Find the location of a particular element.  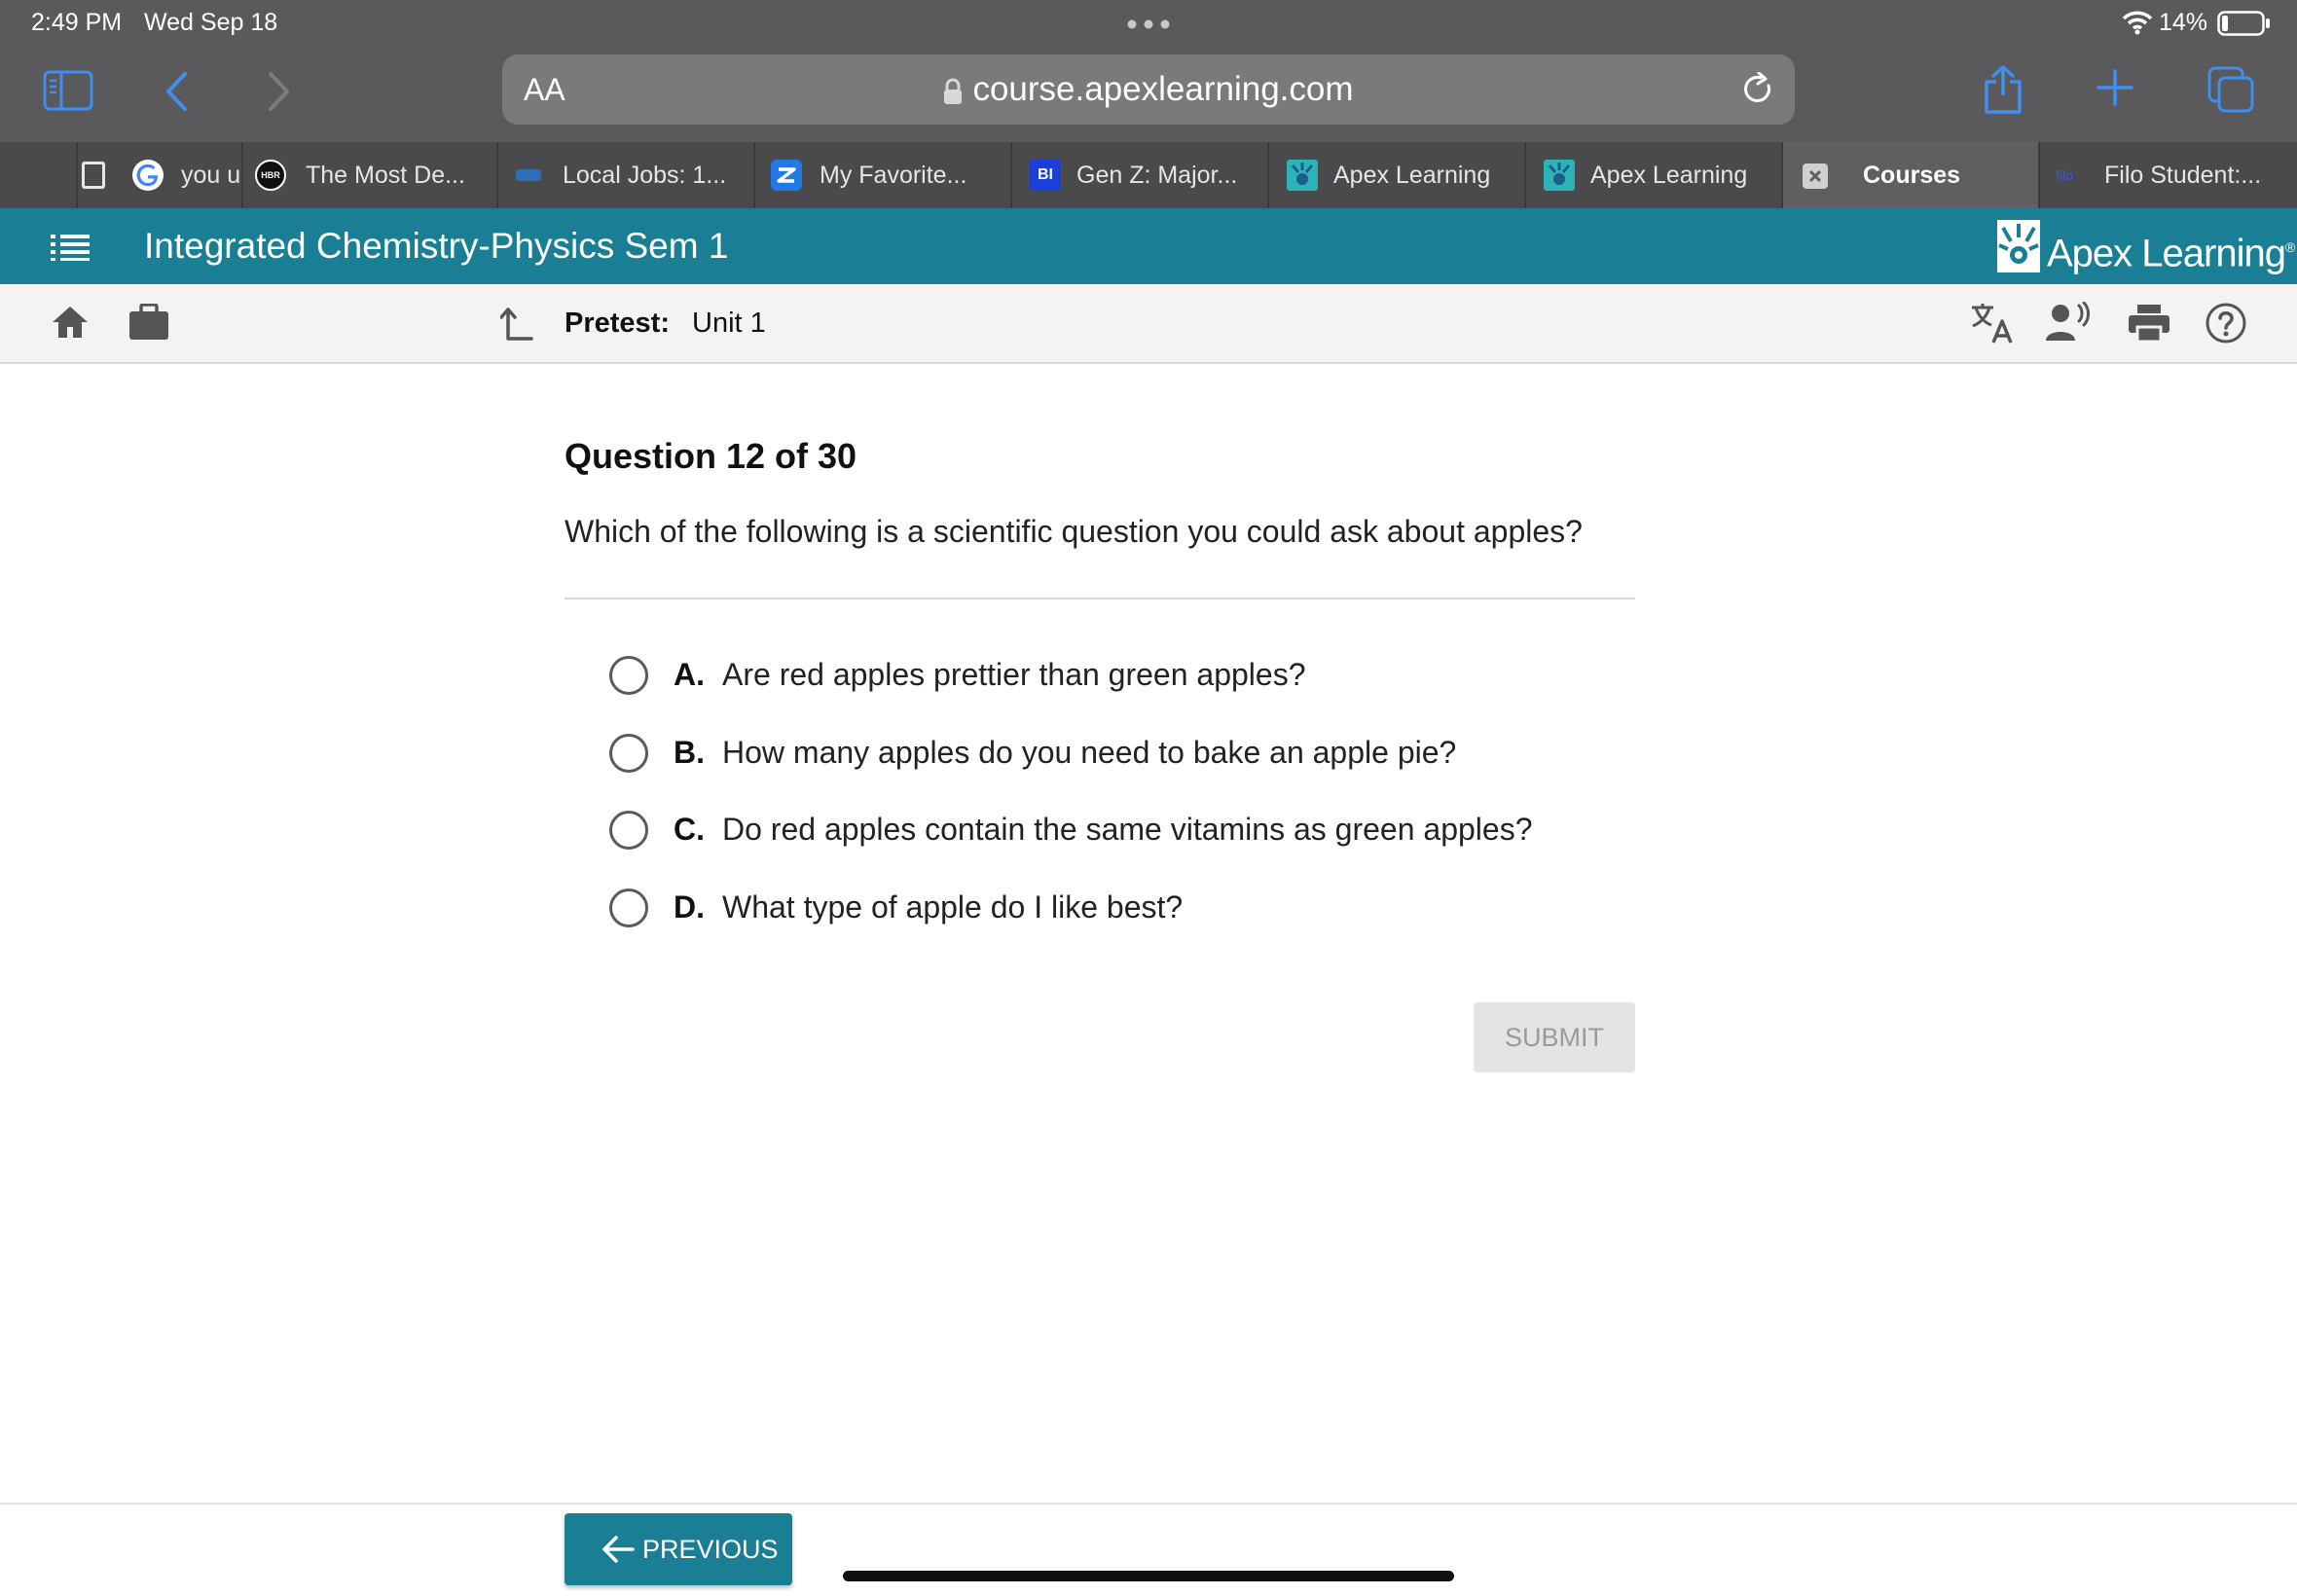

battery-percent: 14% is located at coordinates (2183, 22).